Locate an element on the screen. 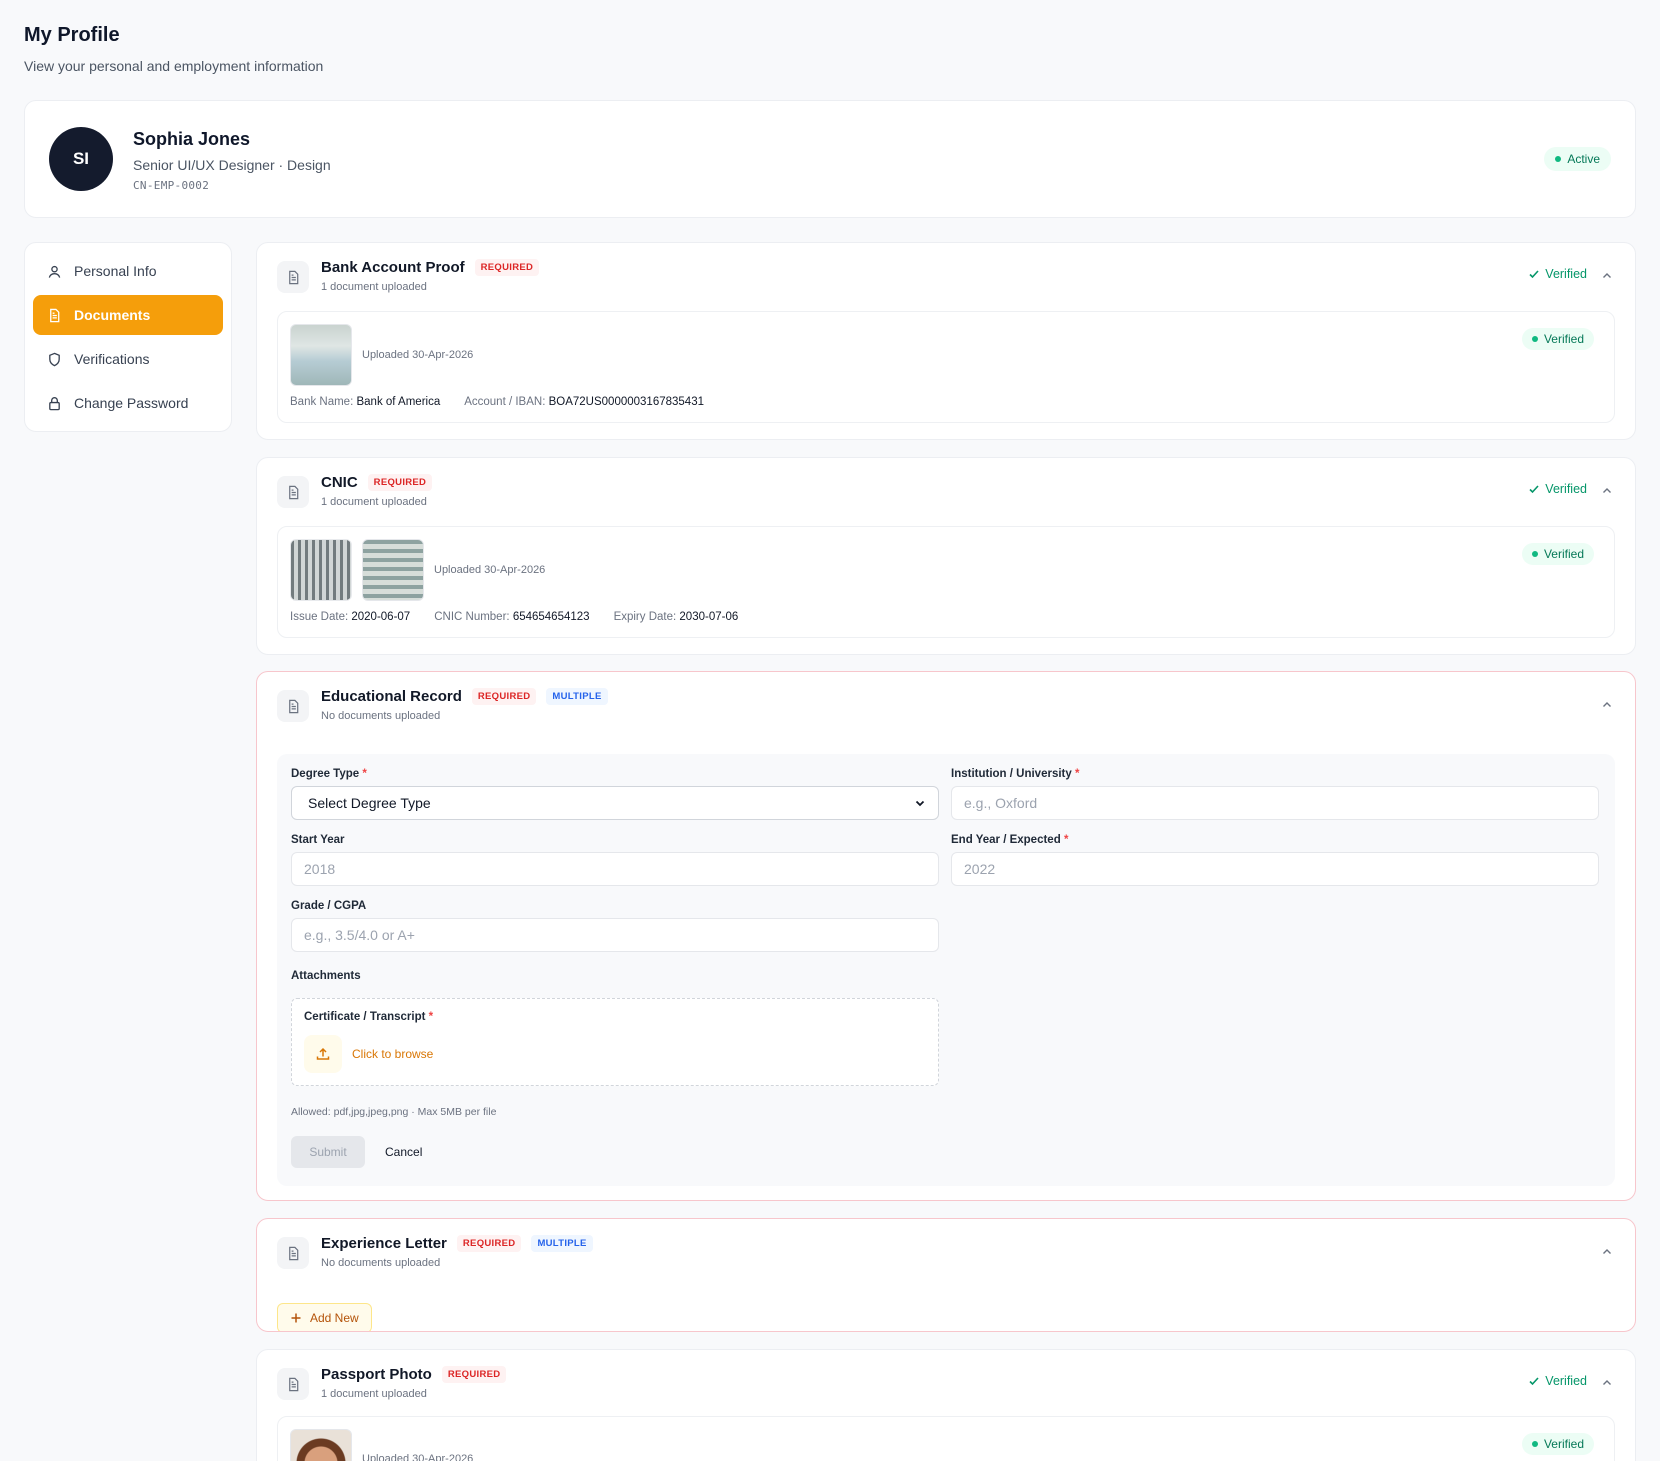  upload-icon is located at coordinates (323, 1054).